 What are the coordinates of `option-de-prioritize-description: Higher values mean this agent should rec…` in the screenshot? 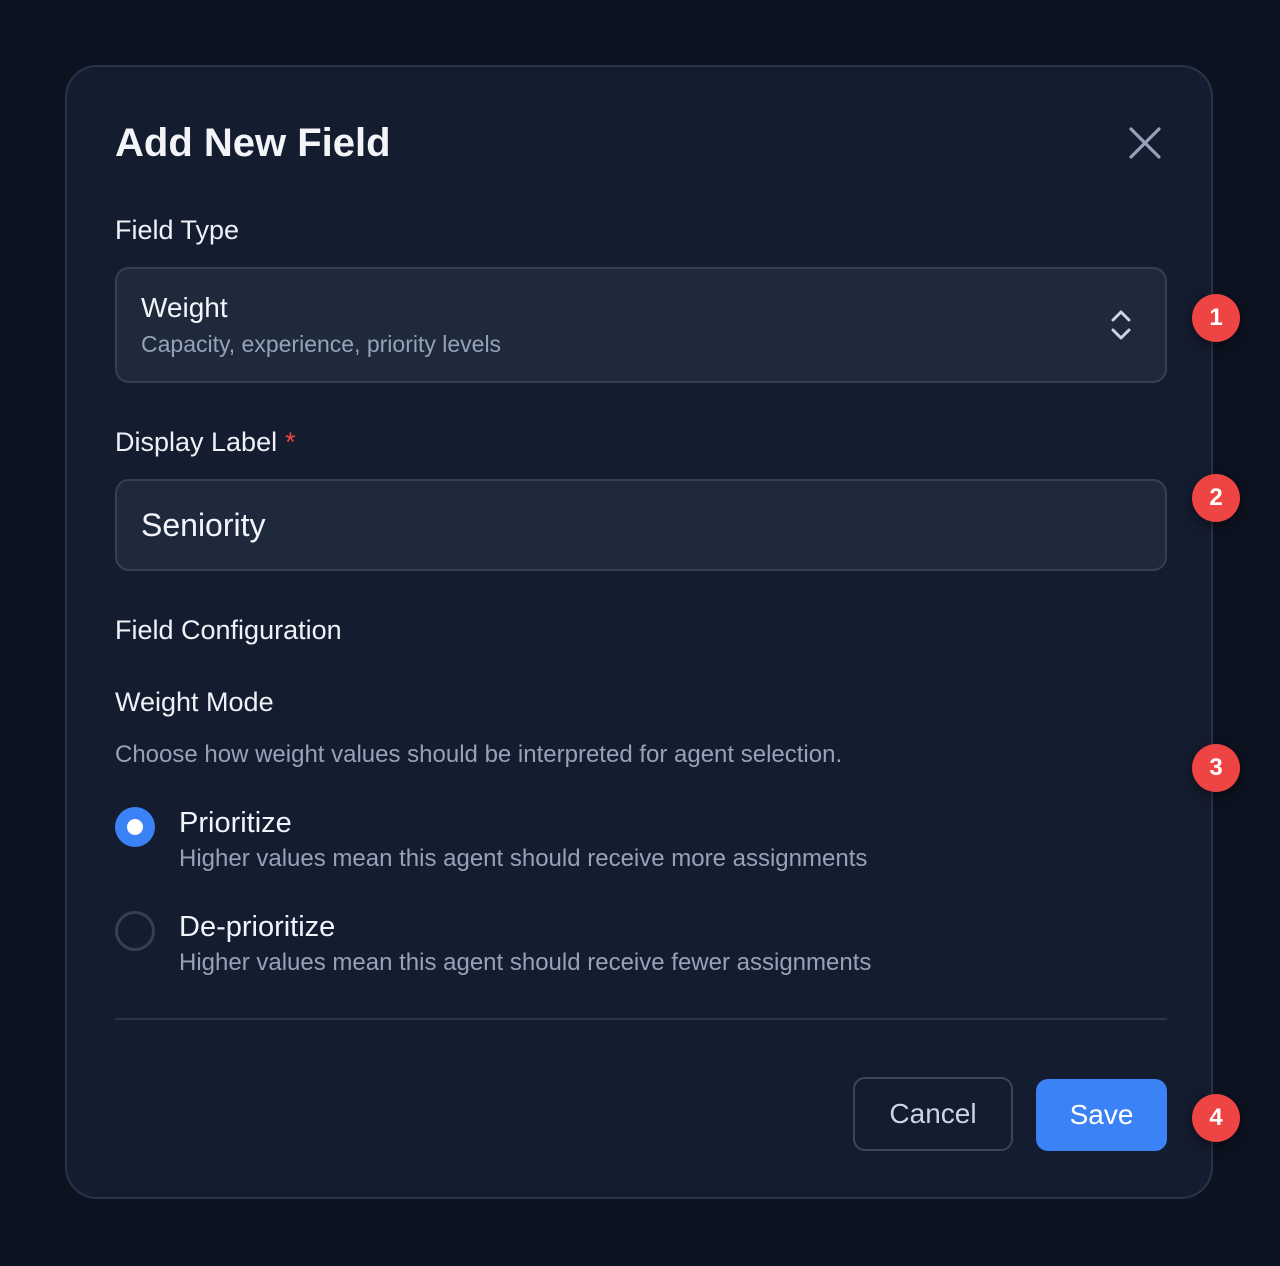 It's located at (525, 962).